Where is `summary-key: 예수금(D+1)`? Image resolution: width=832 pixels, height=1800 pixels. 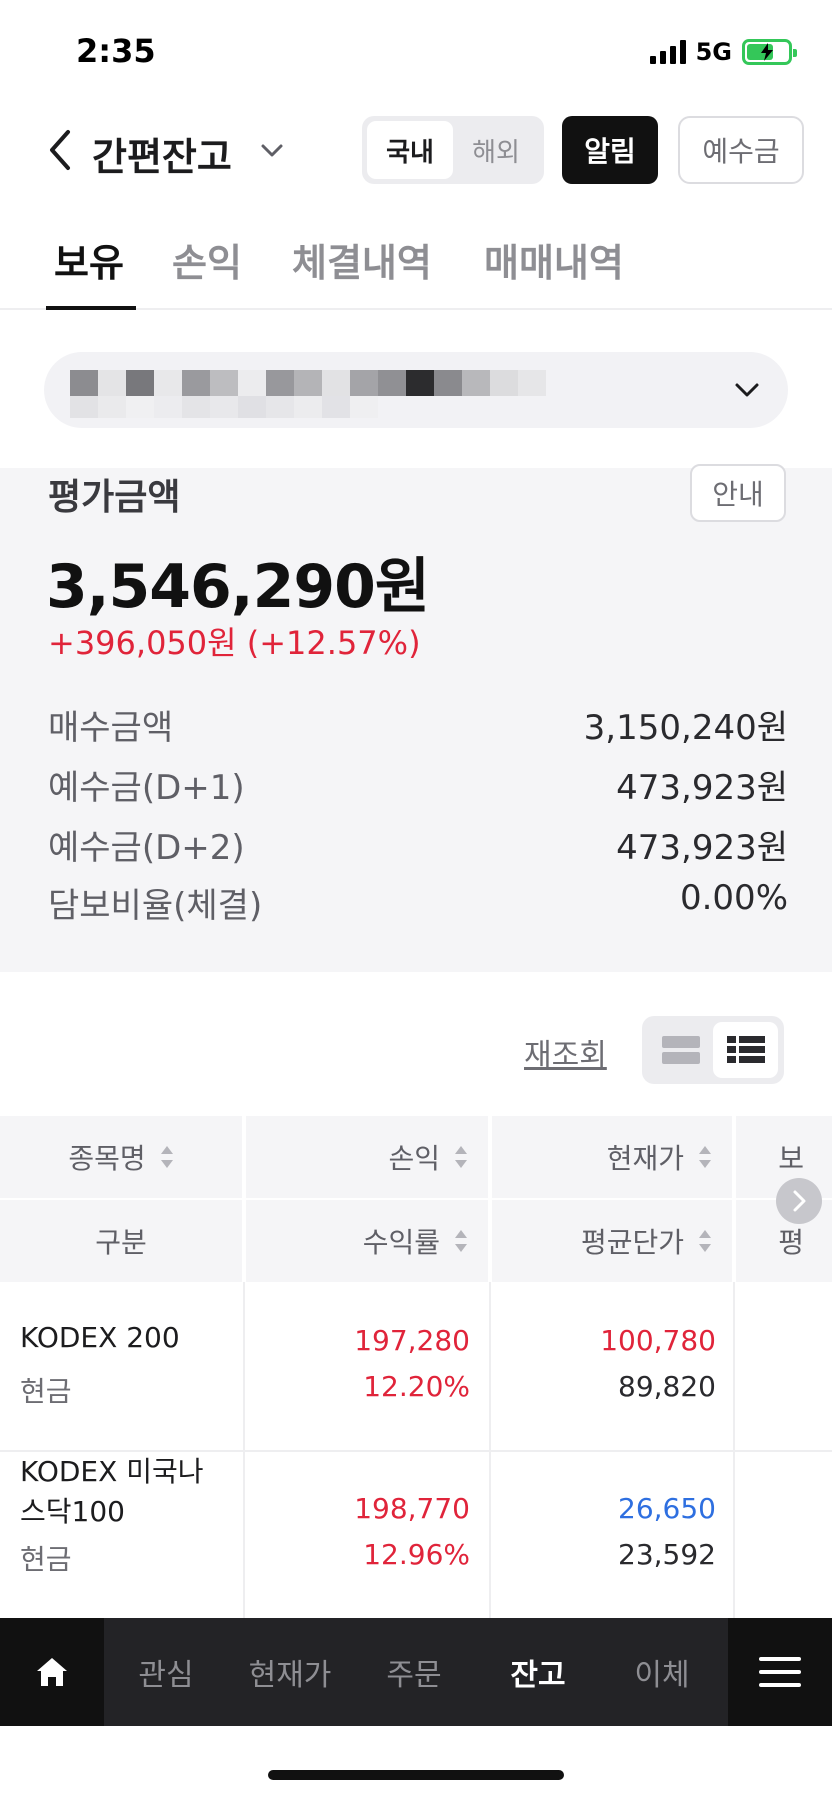 summary-key: 예수금(D+1) is located at coordinates (146, 788).